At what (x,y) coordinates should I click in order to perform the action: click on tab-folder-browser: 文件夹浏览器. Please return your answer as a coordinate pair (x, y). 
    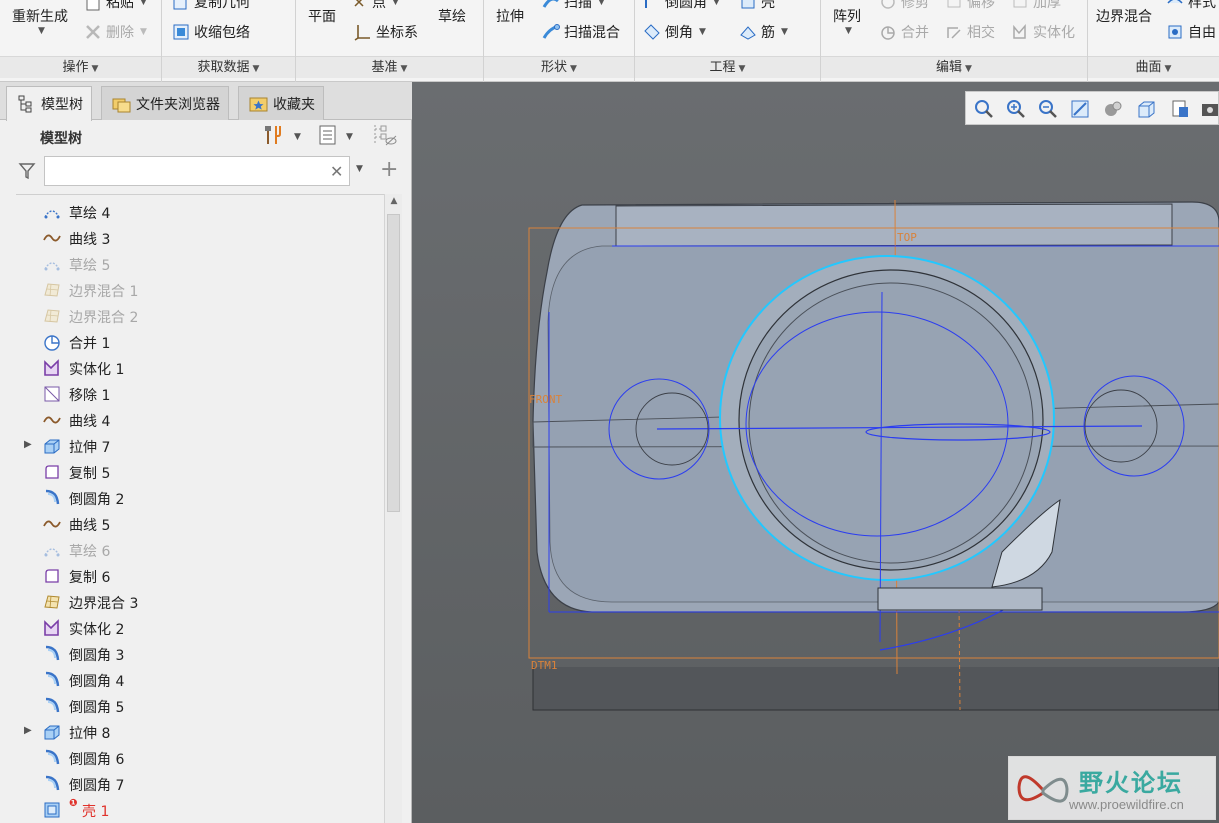
    Looking at the image, I should click on (165, 103).